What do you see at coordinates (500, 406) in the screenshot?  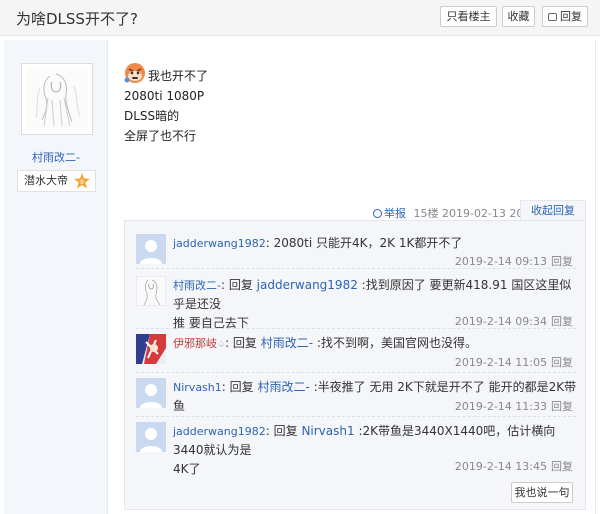 I see `reply-time: 2019-2-14 11:33` at bounding box center [500, 406].